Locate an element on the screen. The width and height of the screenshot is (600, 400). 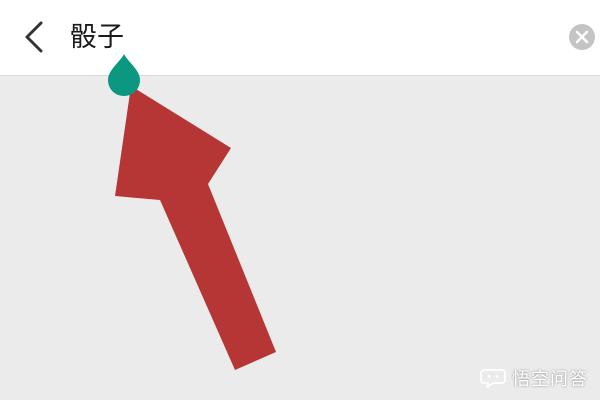
text-cursor-handle is located at coordinates (125, 77).